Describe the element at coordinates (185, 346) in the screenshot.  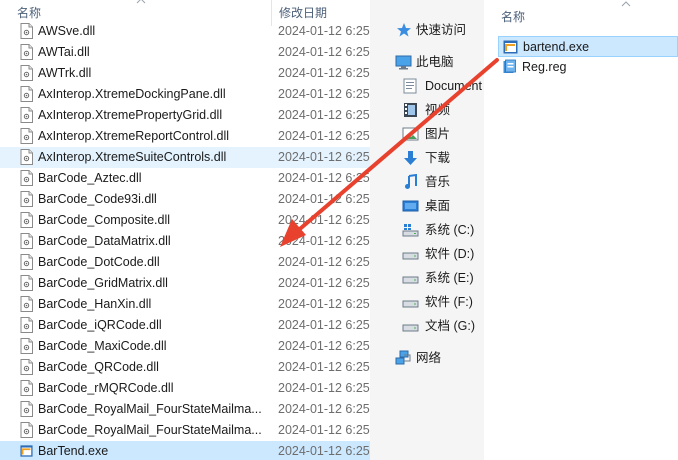
I see `file-row: BarCode_MaxiCode.dll 2024-01-12 6:25` at that location.